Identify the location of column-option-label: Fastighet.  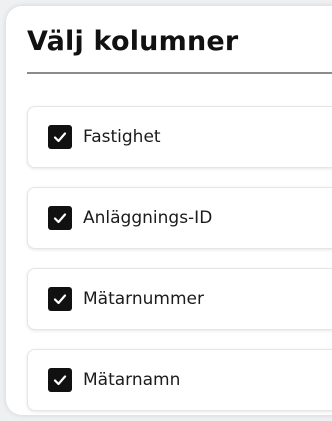
(122, 137).